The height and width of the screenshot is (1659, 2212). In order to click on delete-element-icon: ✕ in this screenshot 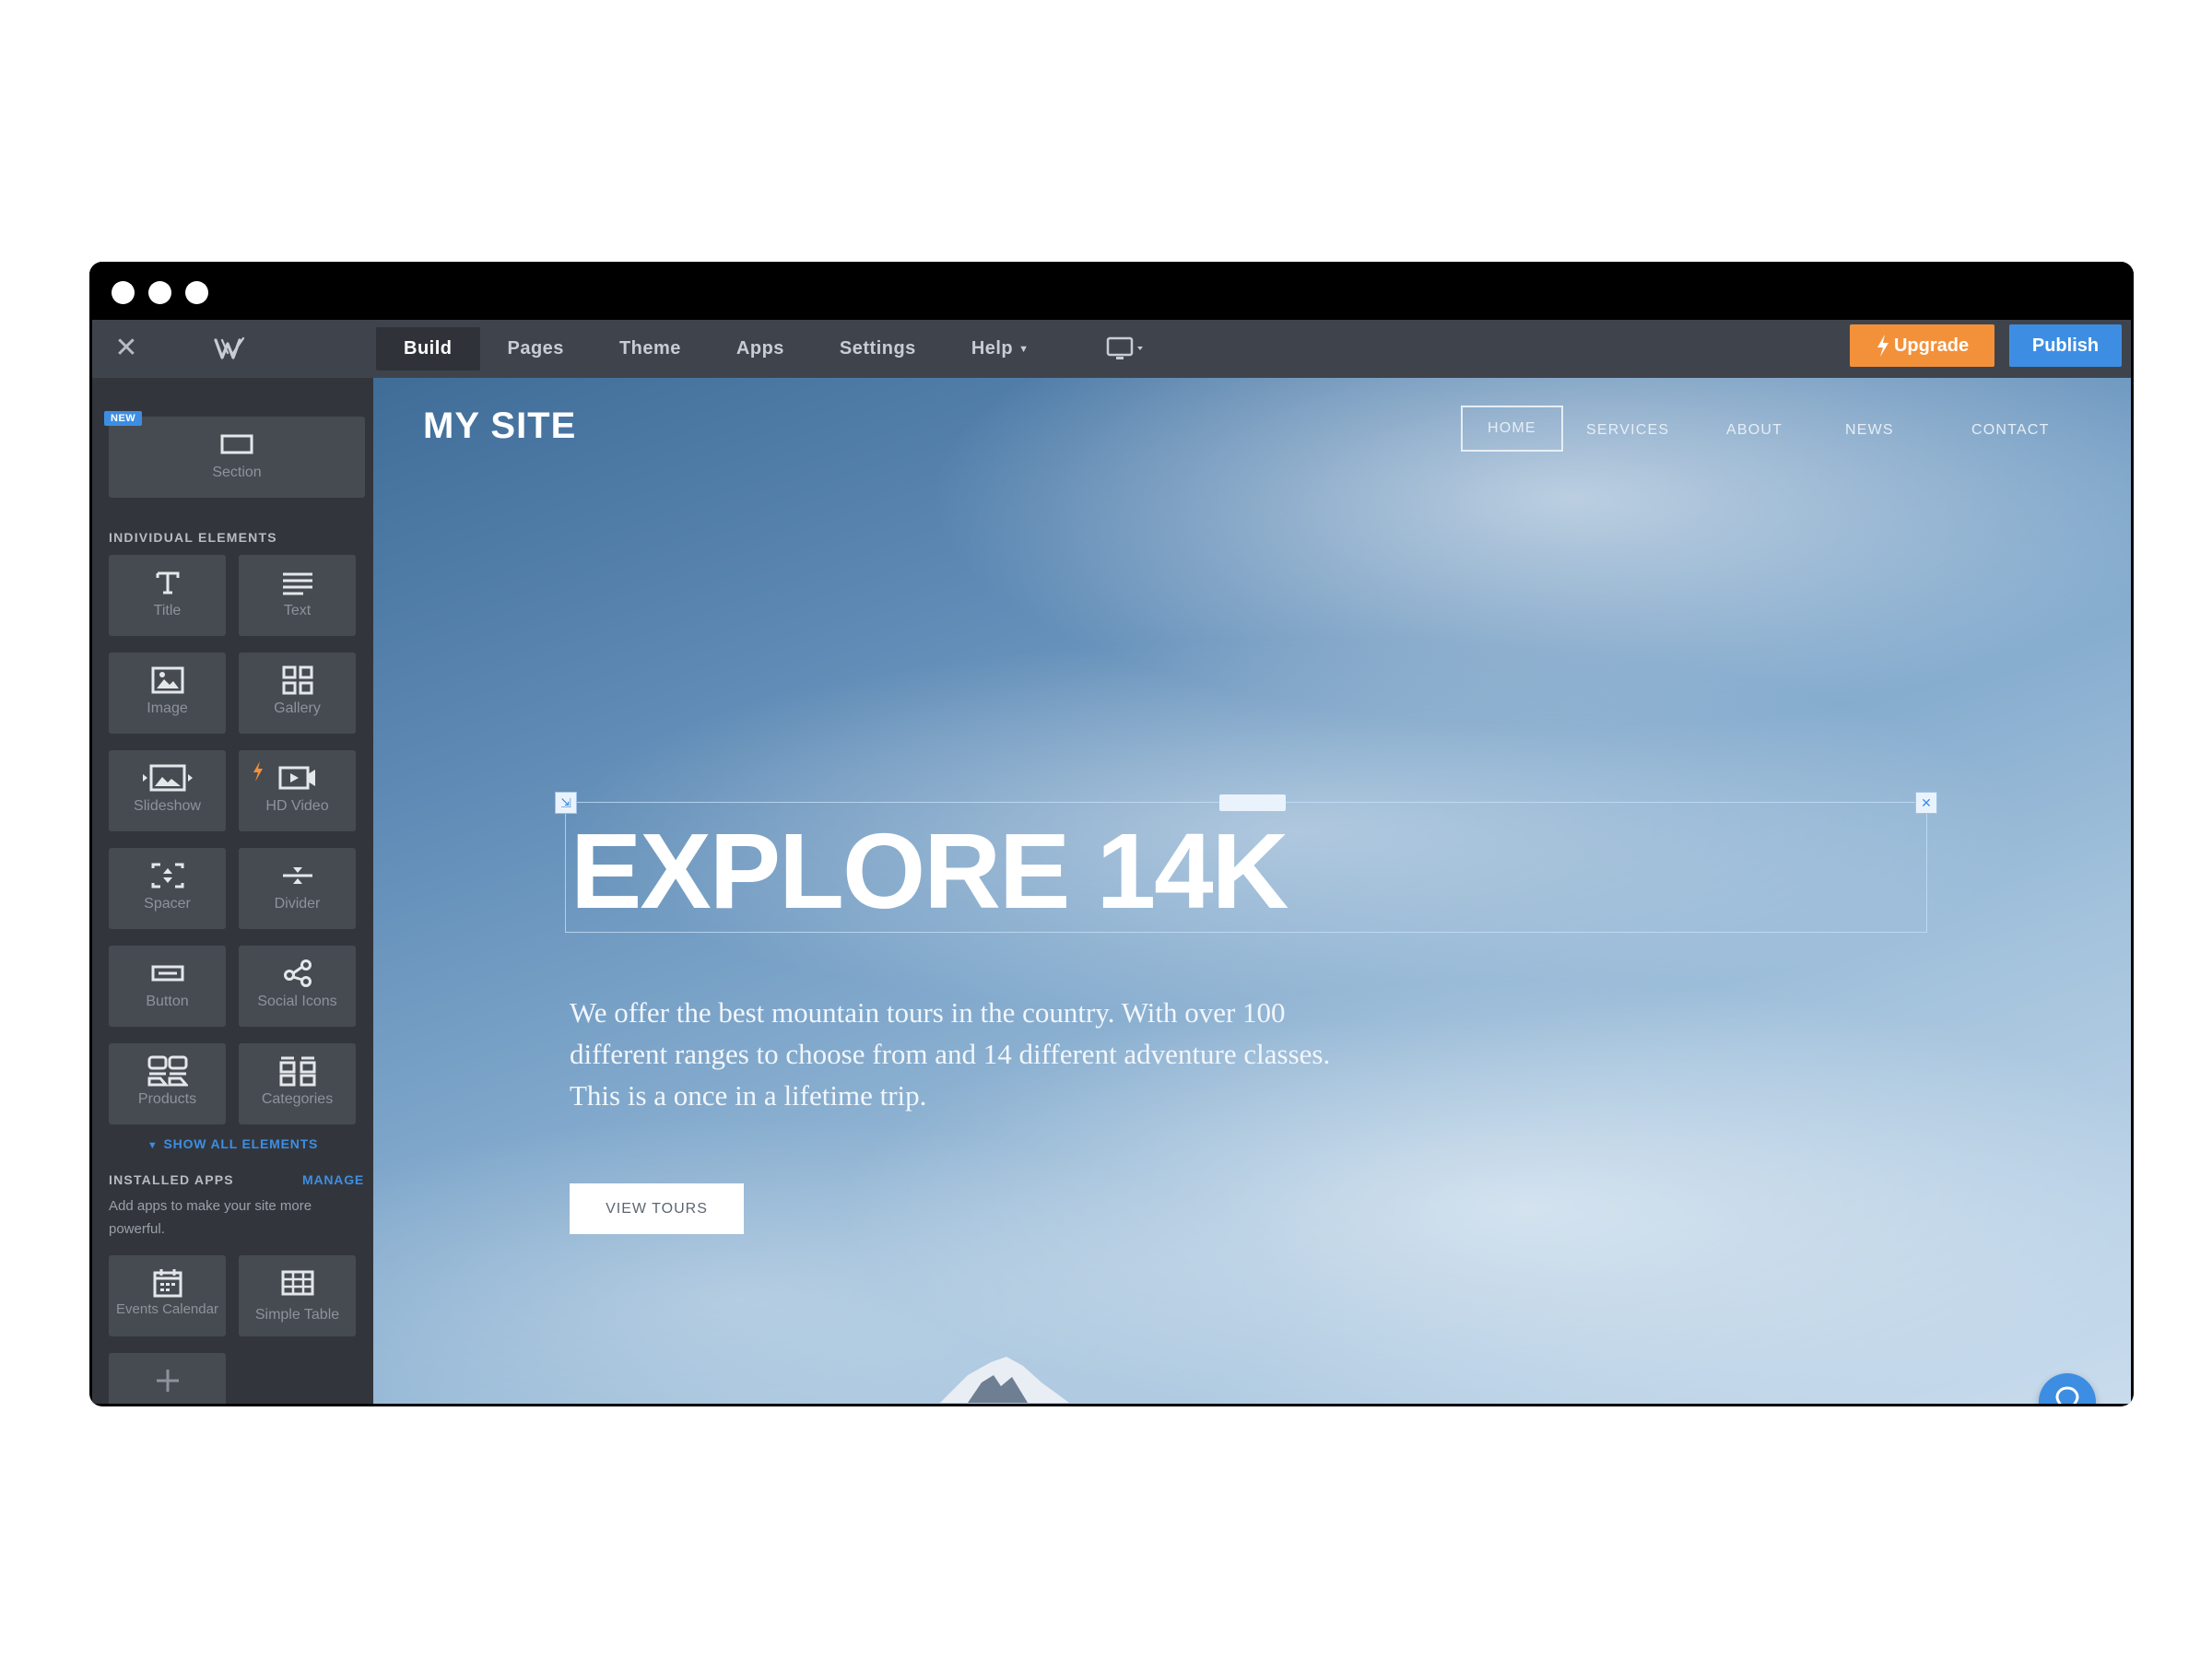, I will do `click(1926, 803)`.